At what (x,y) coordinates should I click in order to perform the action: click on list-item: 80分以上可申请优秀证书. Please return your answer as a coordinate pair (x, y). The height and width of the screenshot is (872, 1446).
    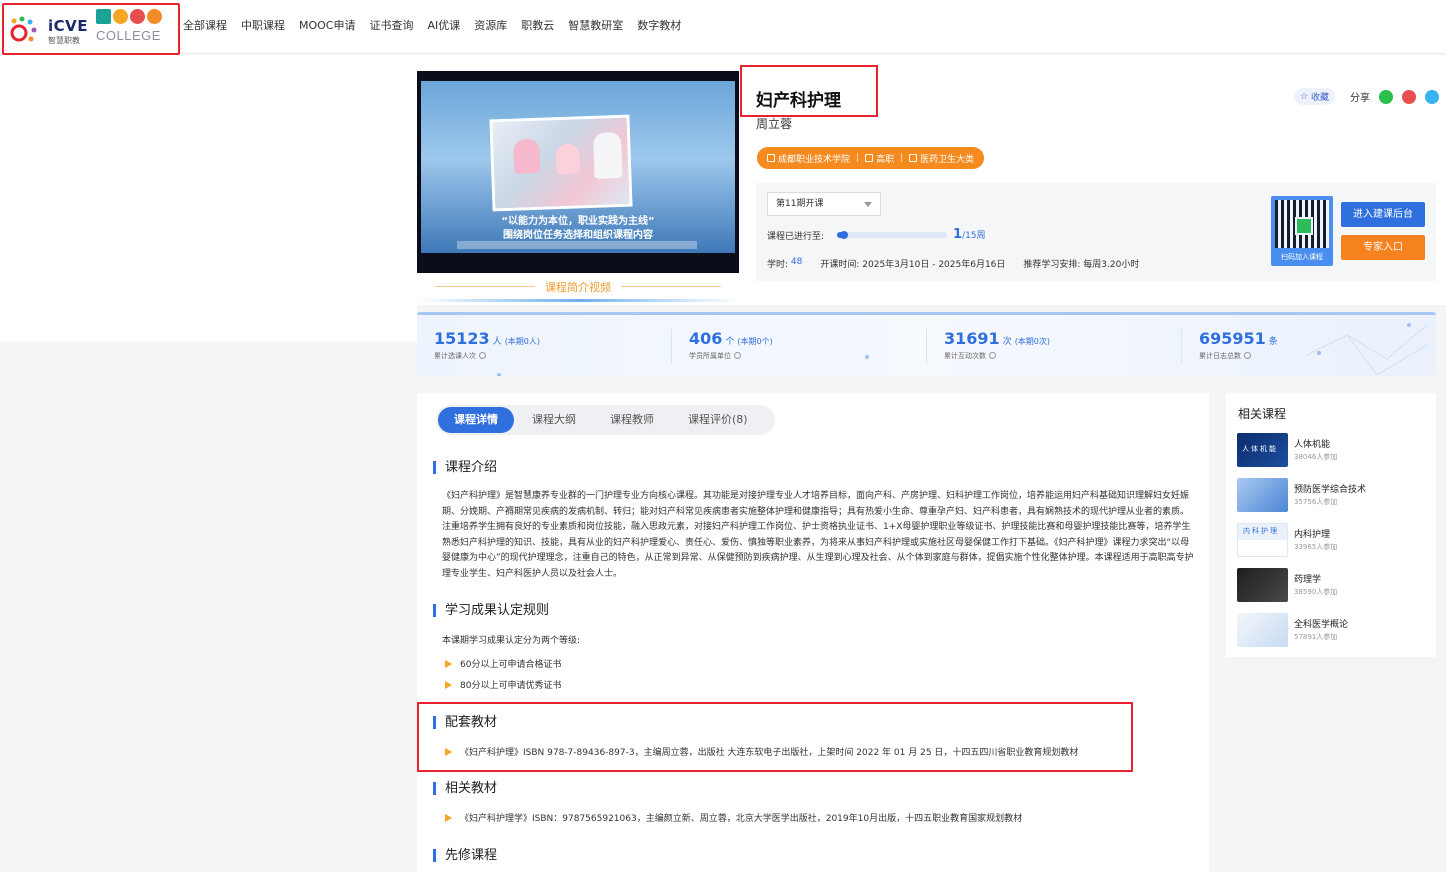
    Looking at the image, I should click on (503, 684).